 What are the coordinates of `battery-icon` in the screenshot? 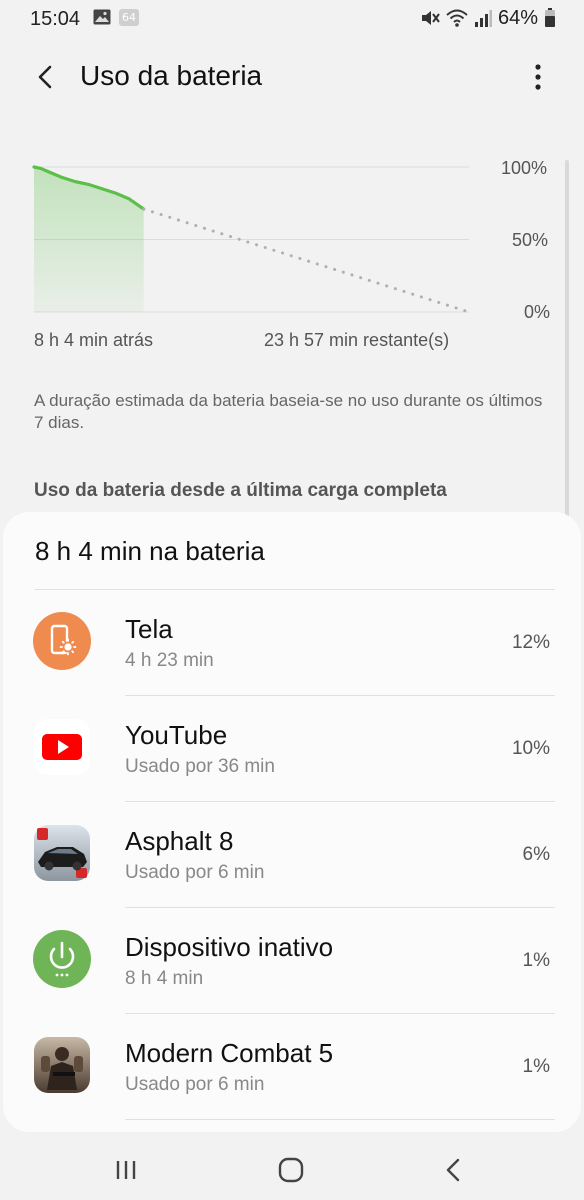 It's located at (550, 17).